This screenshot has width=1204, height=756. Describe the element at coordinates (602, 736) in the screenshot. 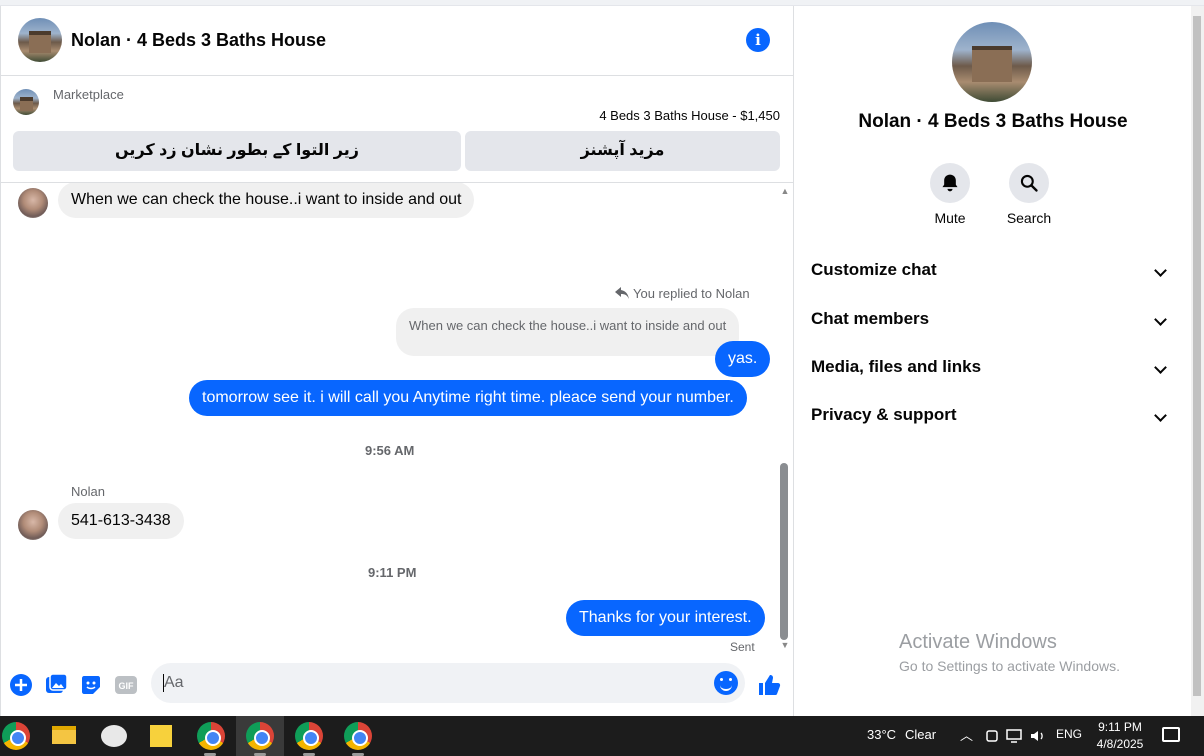

I see `taskbar: 33°C Clear ︿ ENG 9:11 PM 4/8/2025` at that location.